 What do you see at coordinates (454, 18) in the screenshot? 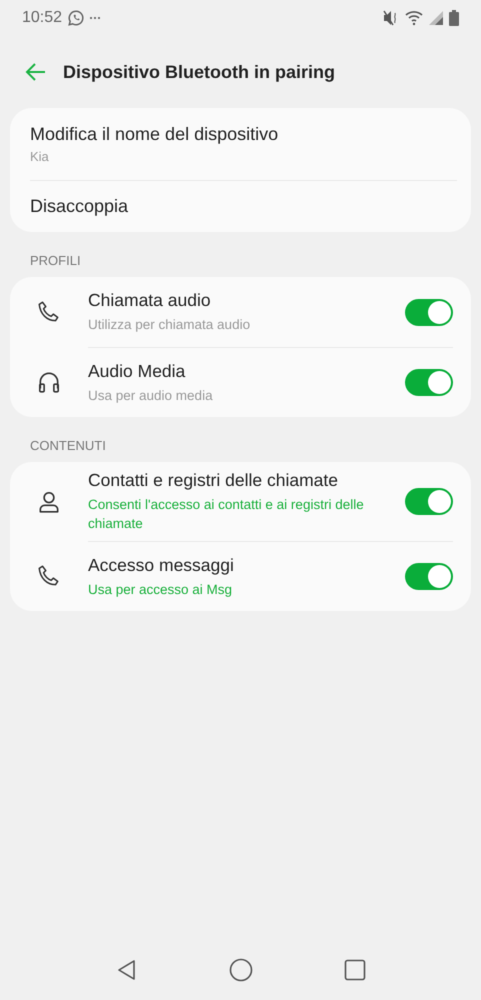
I see `battery-icon` at bounding box center [454, 18].